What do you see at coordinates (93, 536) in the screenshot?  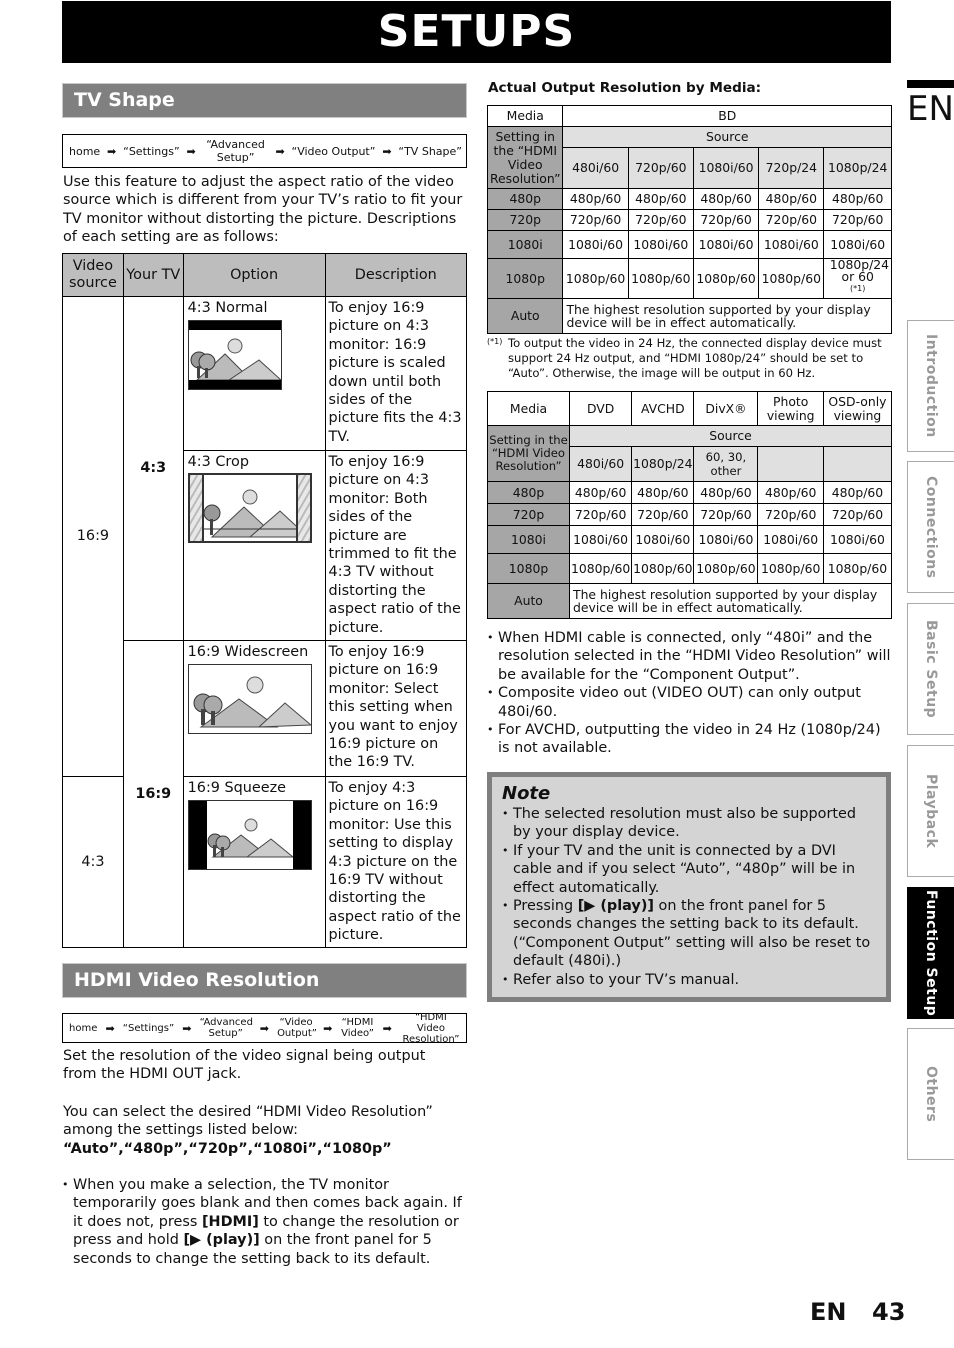 I see `video-source-cell: 16:9` at bounding box center [93, 536].